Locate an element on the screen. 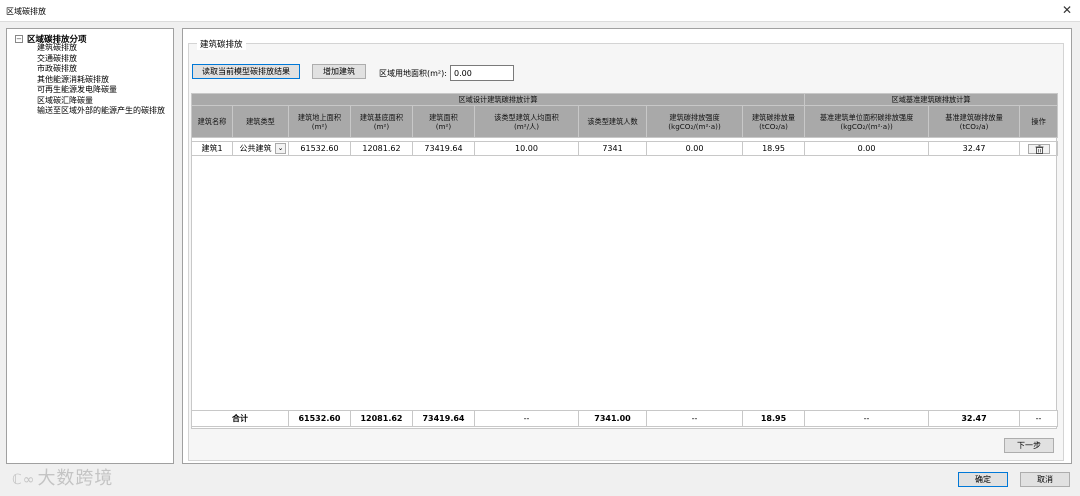 Image resolution: width=1080 pixels, height=496 pixels. area-input is located at coordinates (482, 73).